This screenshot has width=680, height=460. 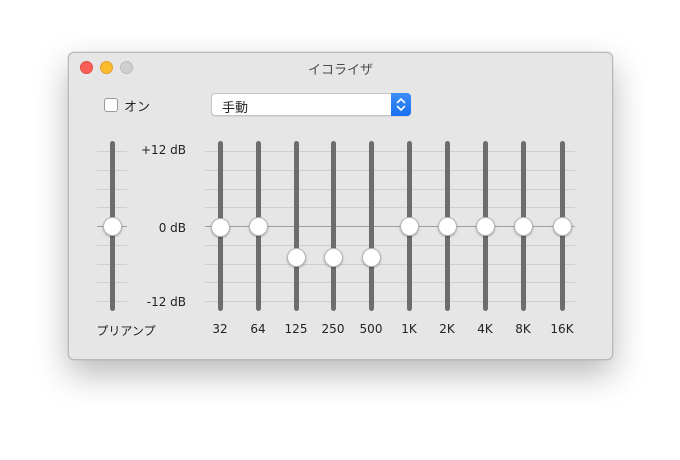 I want to click on band-knob-16k, so click(x=562, y=226).